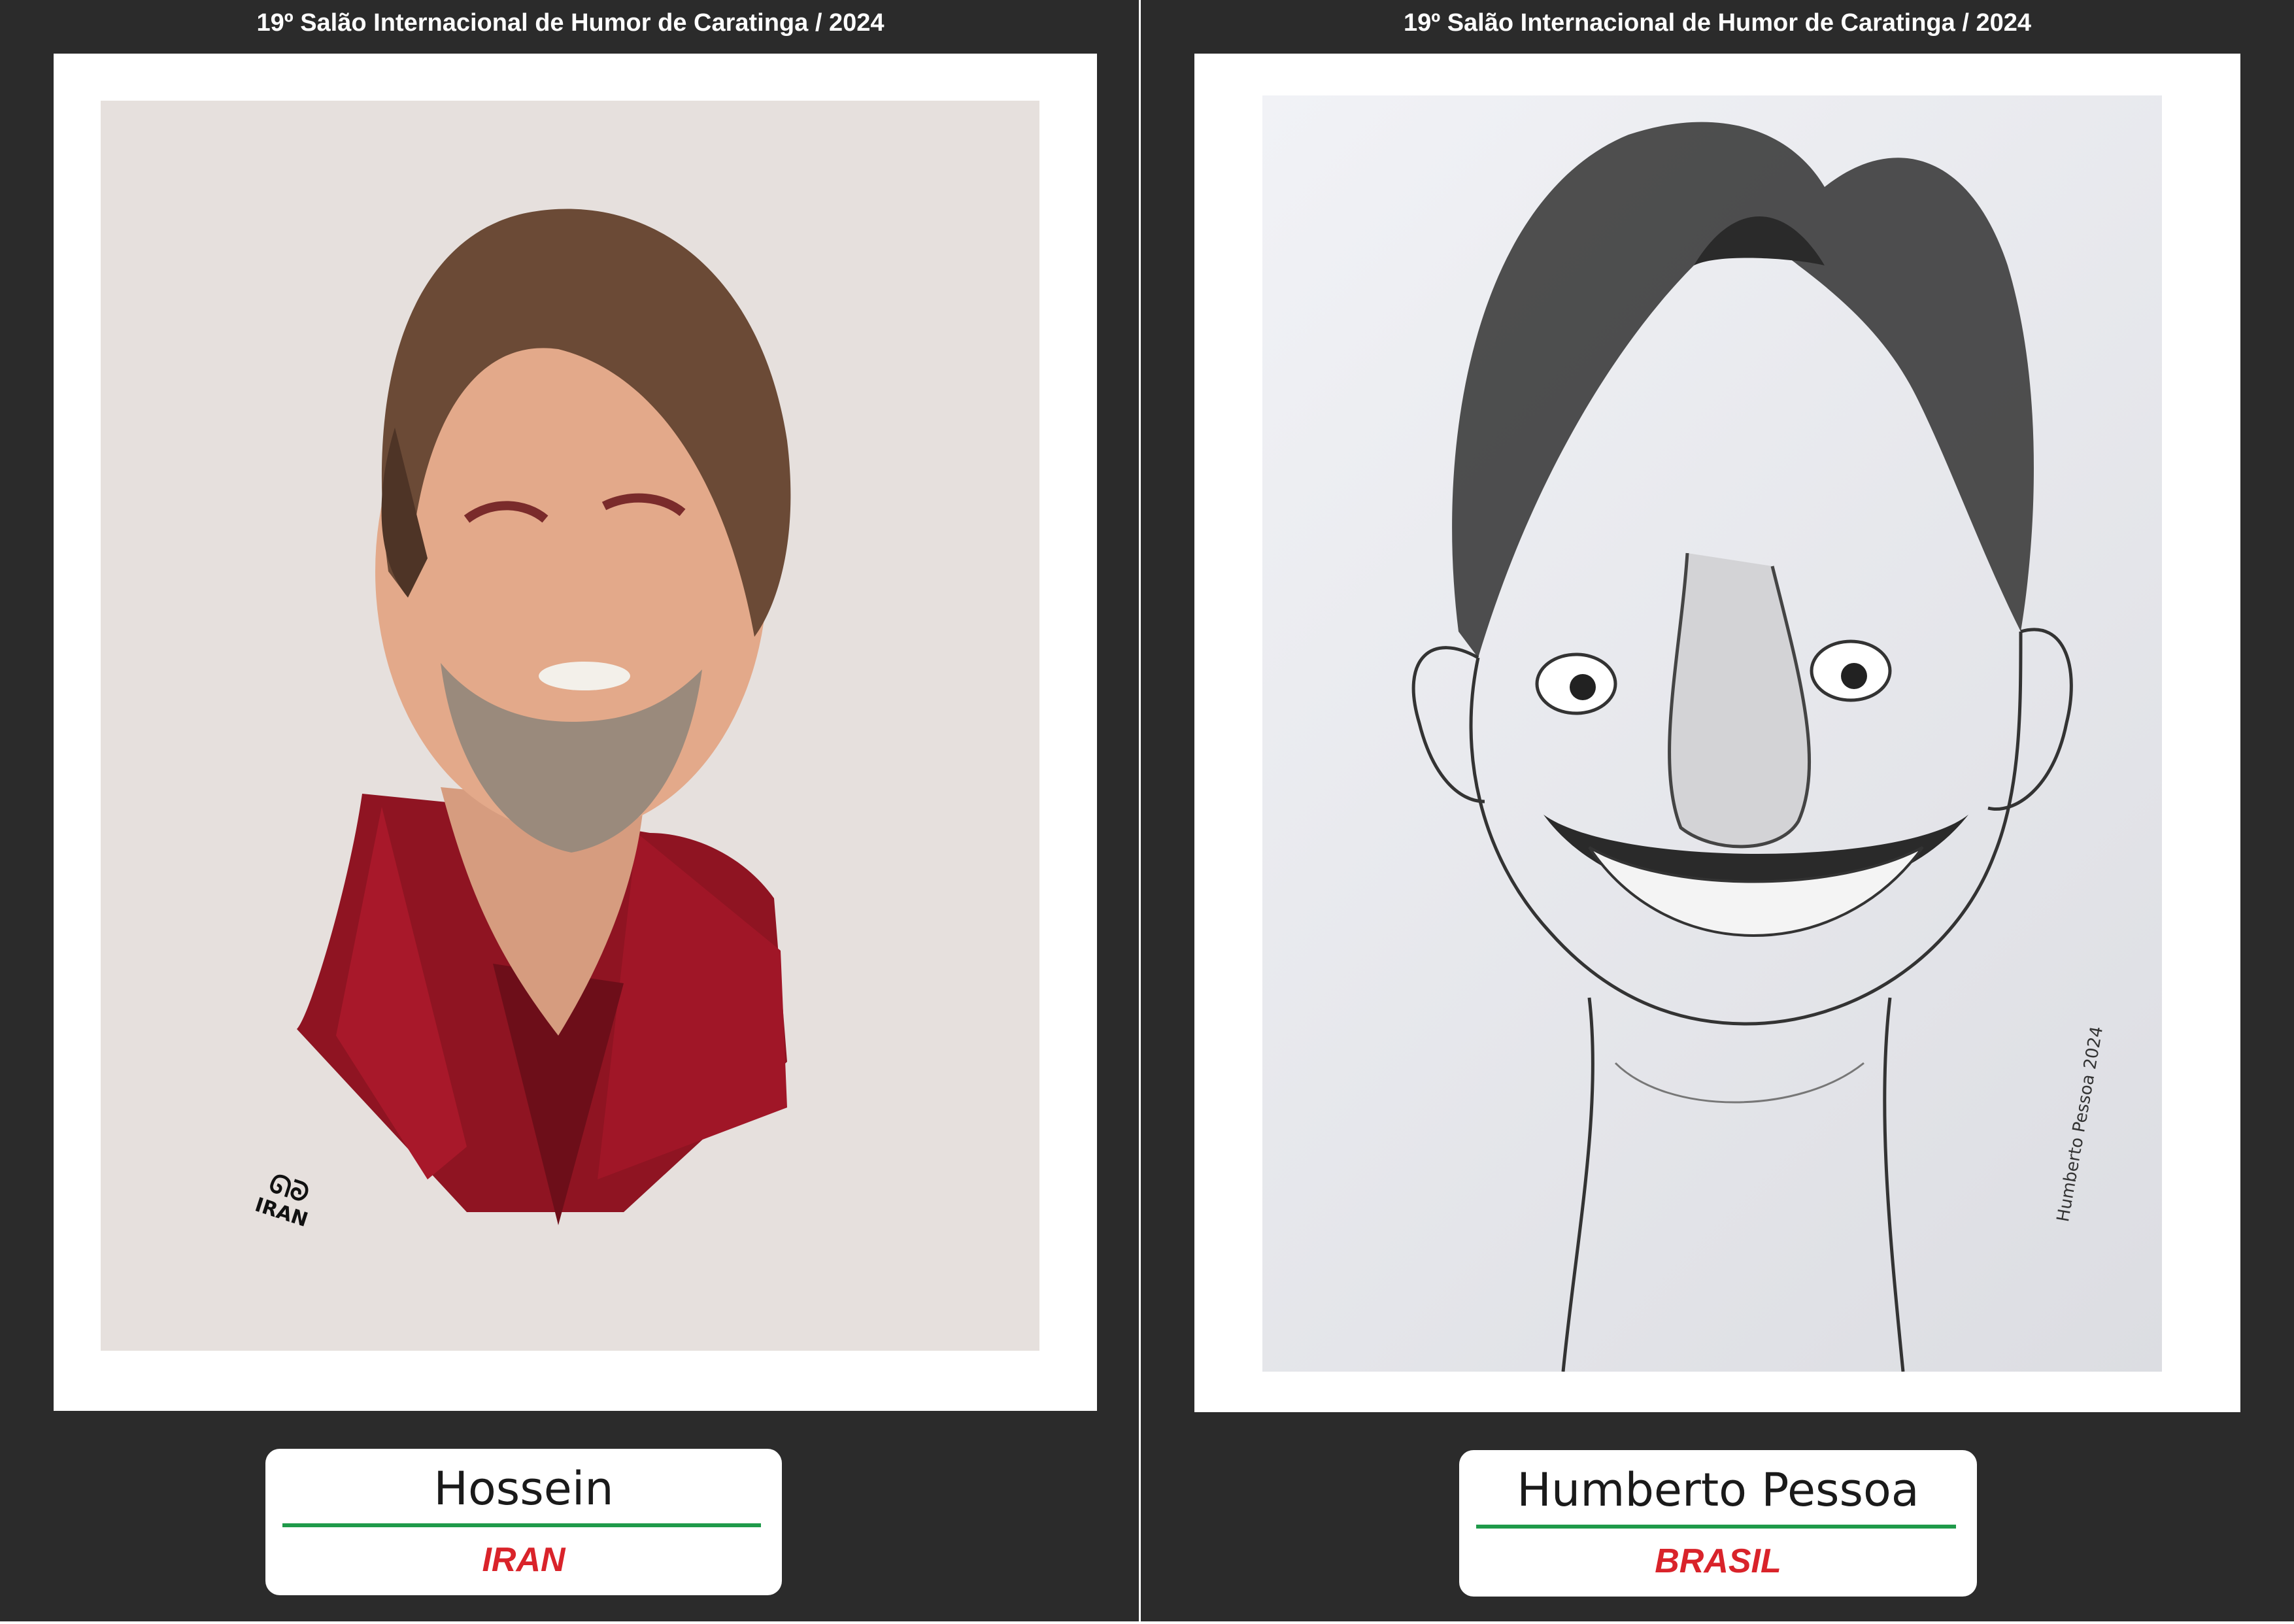 The width and height of the screenshot is (2294, 1624). I want to click on artist-nameplate: Humberto Pessoa BRASIL, so click(1718, 1523).